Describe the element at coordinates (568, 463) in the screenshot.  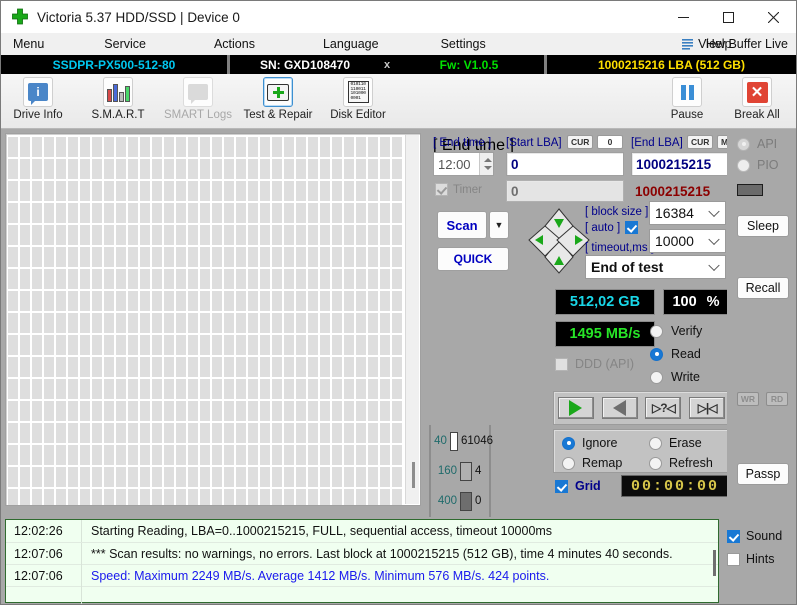
I see `remap-radio` at that location.